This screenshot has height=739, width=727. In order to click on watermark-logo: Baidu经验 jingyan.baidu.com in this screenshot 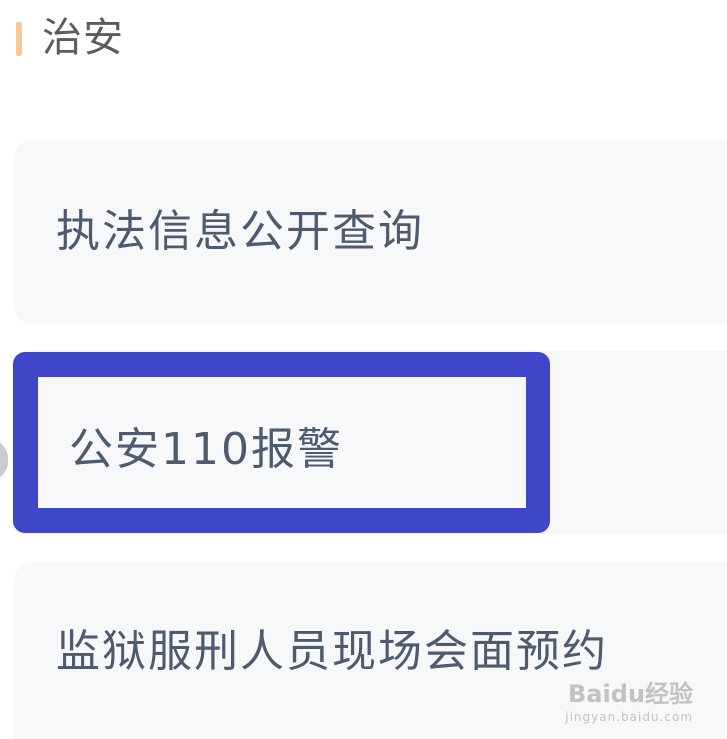, I will do `click(629, 702)`.